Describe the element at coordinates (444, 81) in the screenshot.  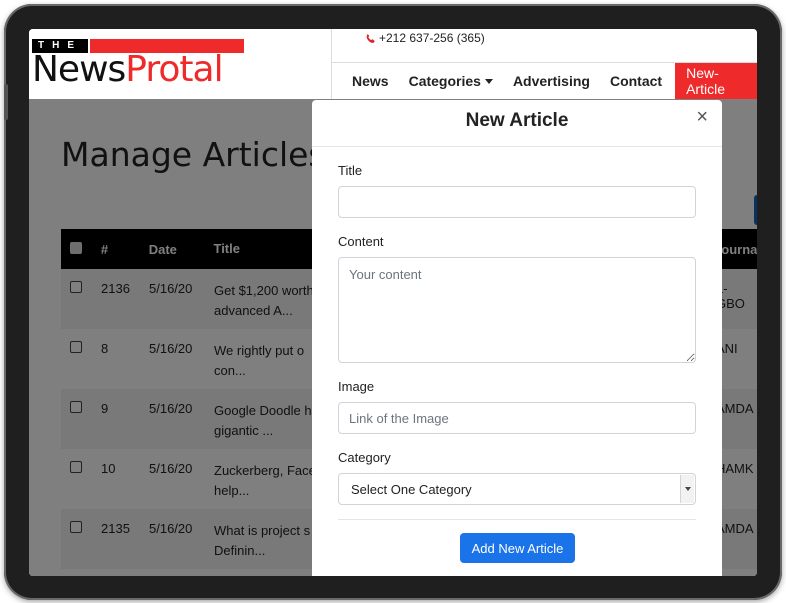
I see `nav-item-categories-label: Categories` at that location.